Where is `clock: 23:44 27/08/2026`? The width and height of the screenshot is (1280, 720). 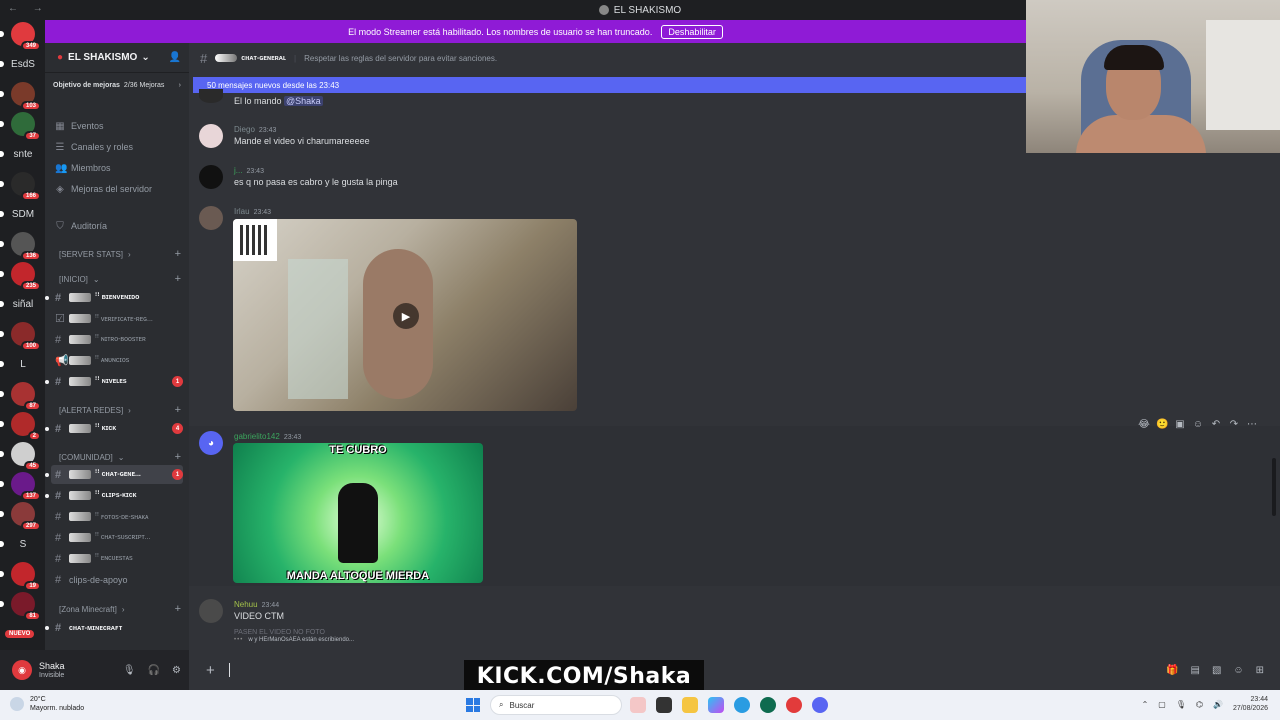 clock: 23:44 27/08/2026 is located at coordinates (1250, 704).